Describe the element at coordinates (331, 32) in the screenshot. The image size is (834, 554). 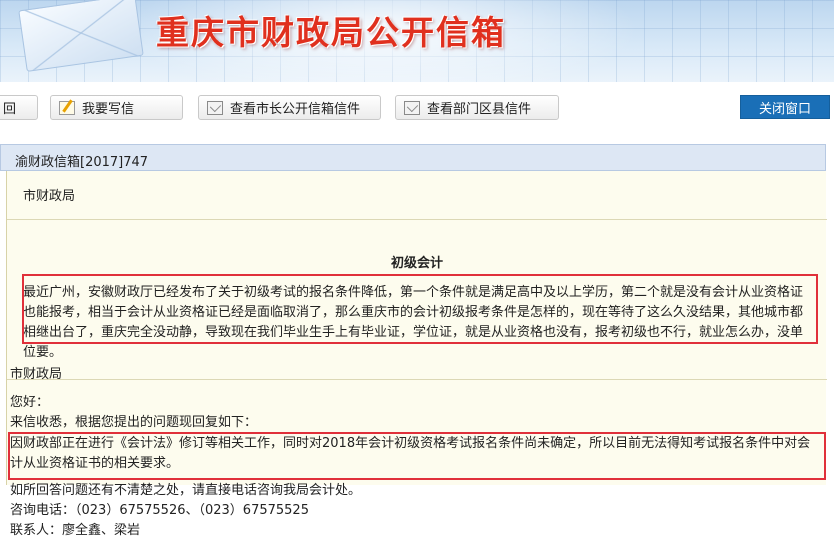
I see `site-title: 重庆市财政局公开信箱` at that location.